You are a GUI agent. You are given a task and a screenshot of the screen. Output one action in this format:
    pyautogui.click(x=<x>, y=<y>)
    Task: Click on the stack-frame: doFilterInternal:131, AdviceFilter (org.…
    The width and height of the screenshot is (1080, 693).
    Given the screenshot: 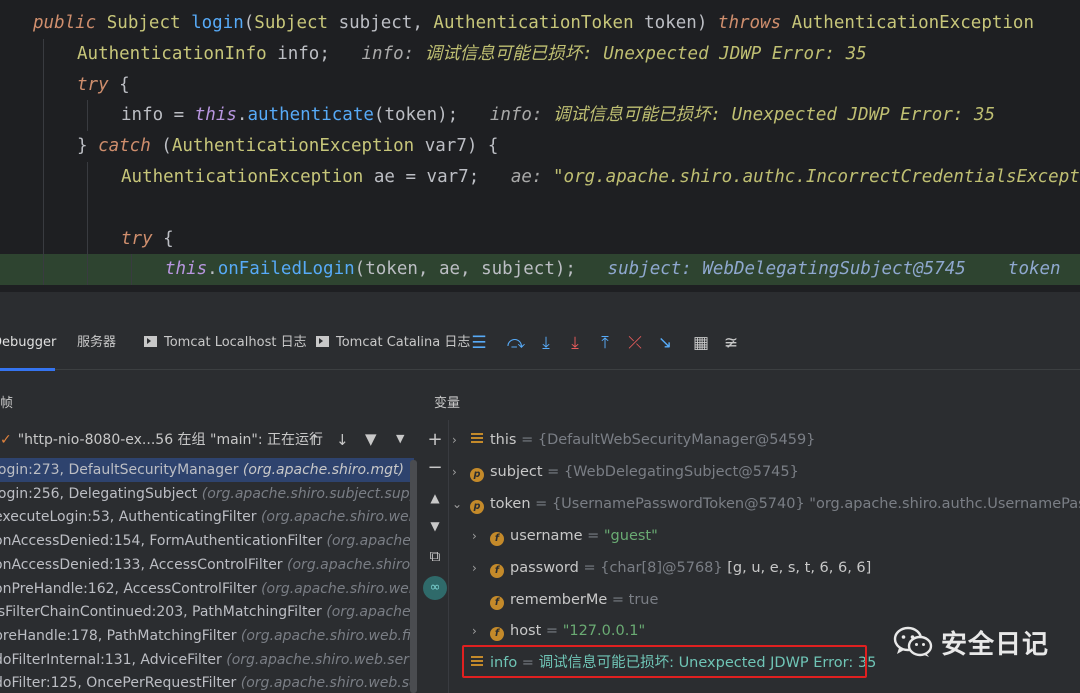 What is the action you would take?
    pyautogui.click(x=207, y=660)
    